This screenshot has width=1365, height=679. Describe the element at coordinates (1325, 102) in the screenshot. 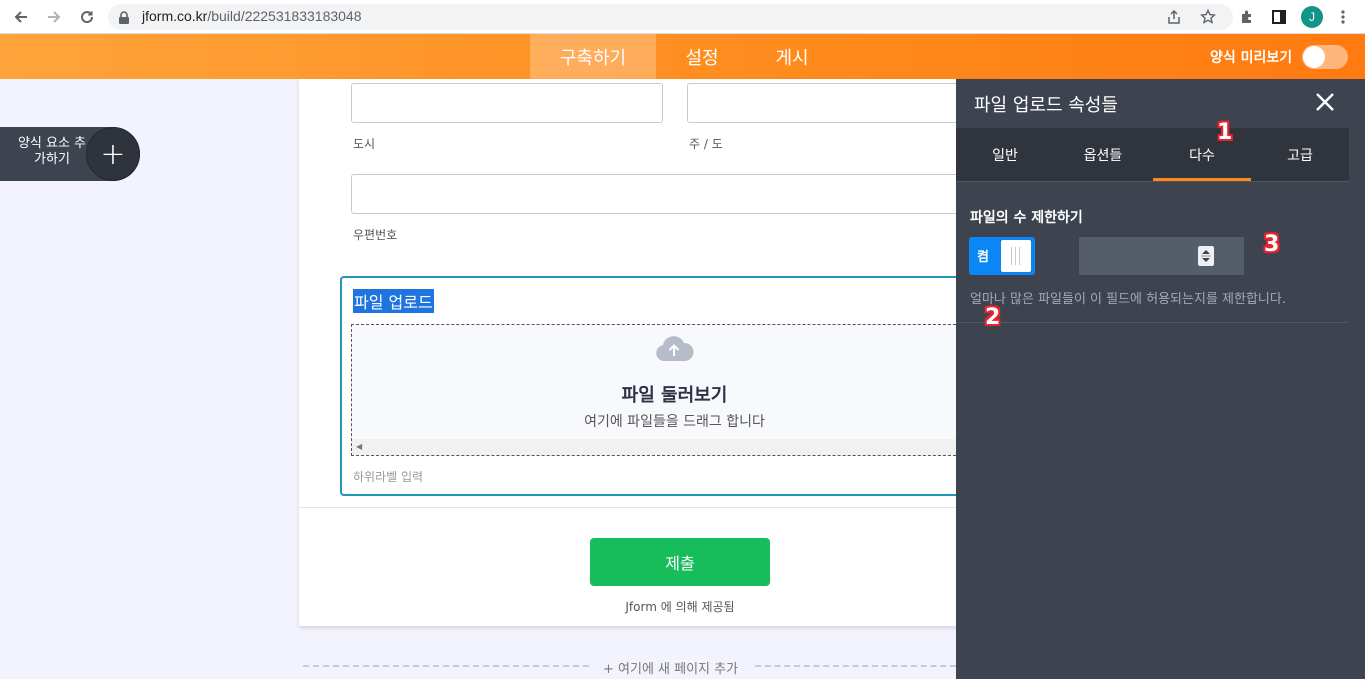

I see `close-icon` at that location.